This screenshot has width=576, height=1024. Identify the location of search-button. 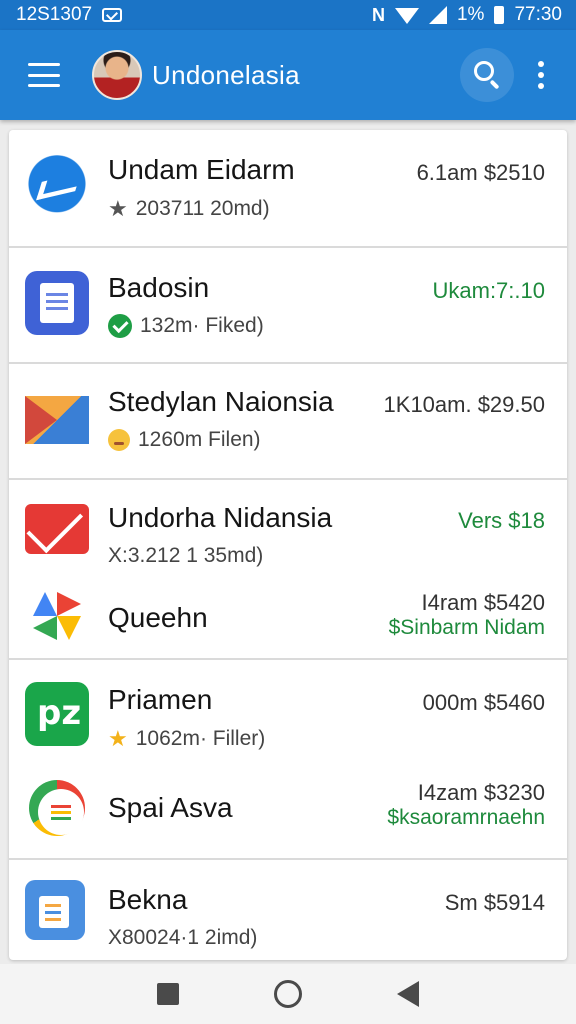
(487, 75).